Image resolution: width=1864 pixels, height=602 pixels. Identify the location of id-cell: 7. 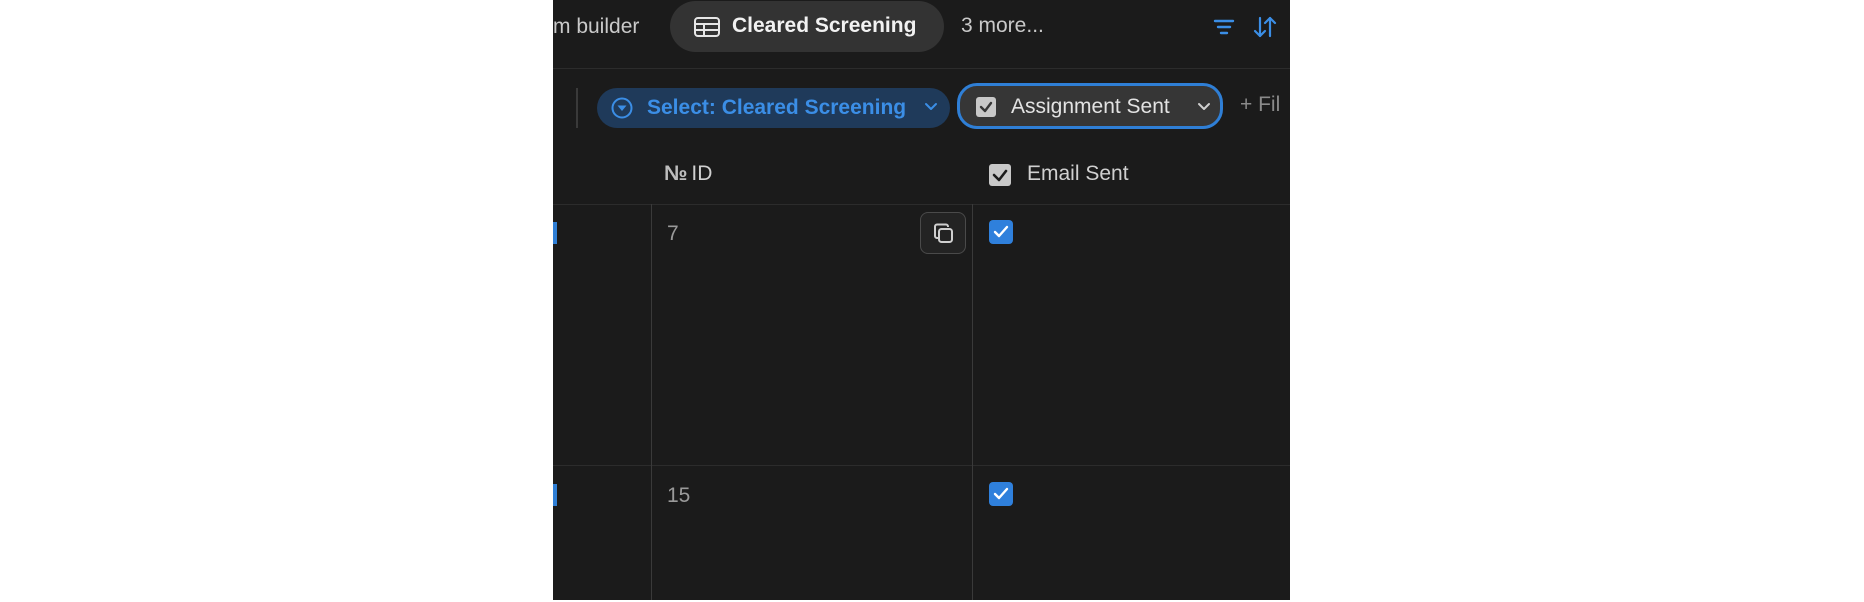
(673, 234).